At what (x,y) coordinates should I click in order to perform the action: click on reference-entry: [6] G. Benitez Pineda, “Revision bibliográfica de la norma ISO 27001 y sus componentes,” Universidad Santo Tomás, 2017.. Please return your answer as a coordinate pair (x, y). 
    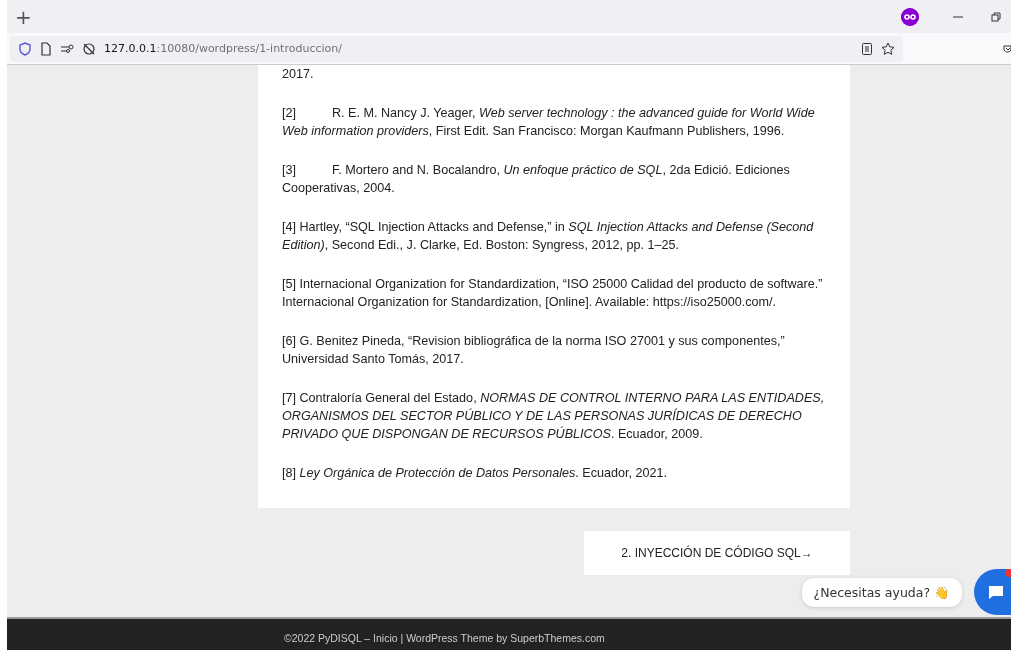
    Looking at the image, I should click on (534, 350).